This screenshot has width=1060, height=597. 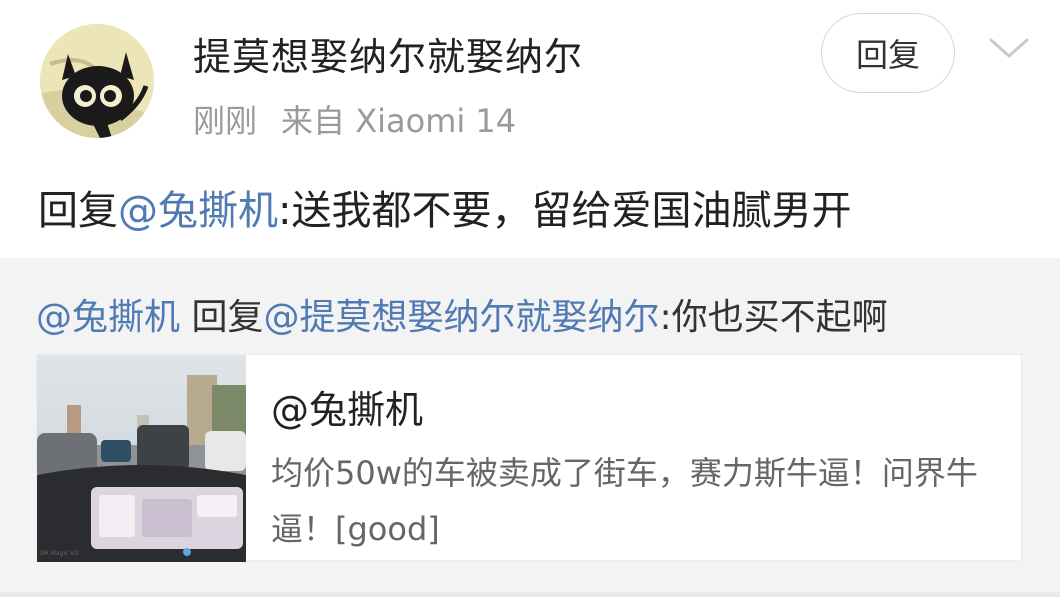 I want to click on content-text: :送我都不要，留给爱国油腻男开, so click(x=565, y=211).